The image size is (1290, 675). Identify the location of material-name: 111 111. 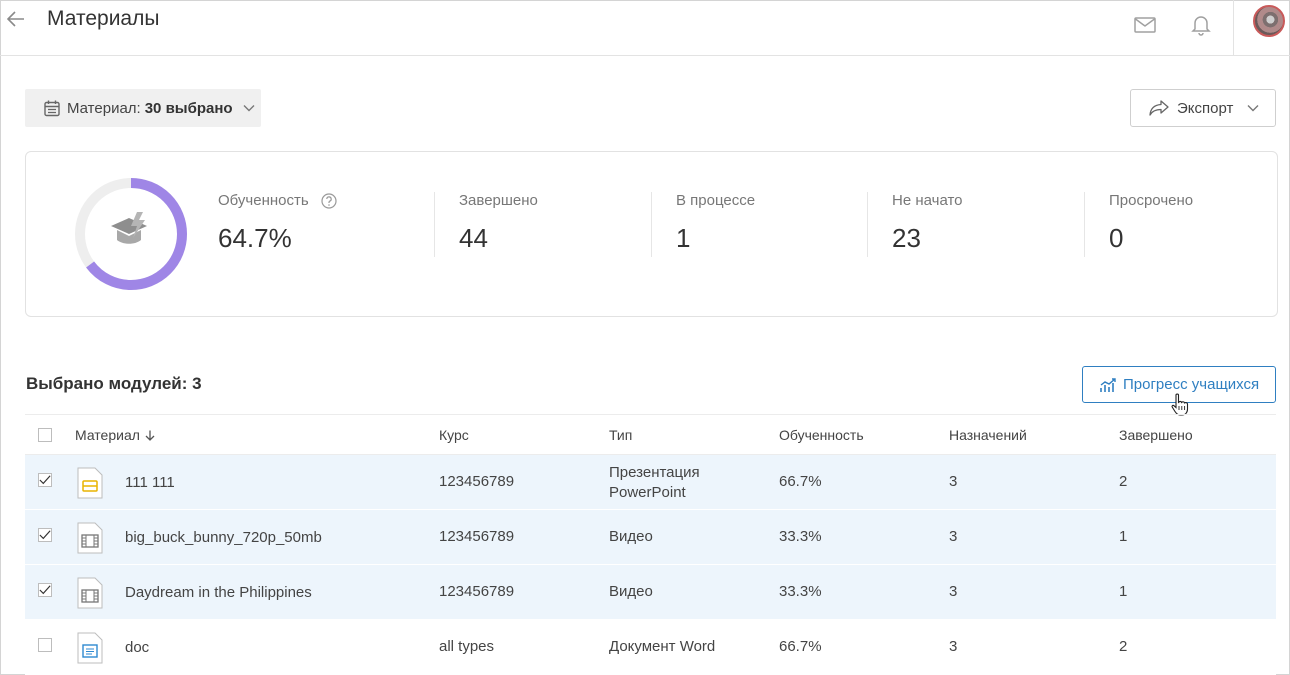
(150, 482).